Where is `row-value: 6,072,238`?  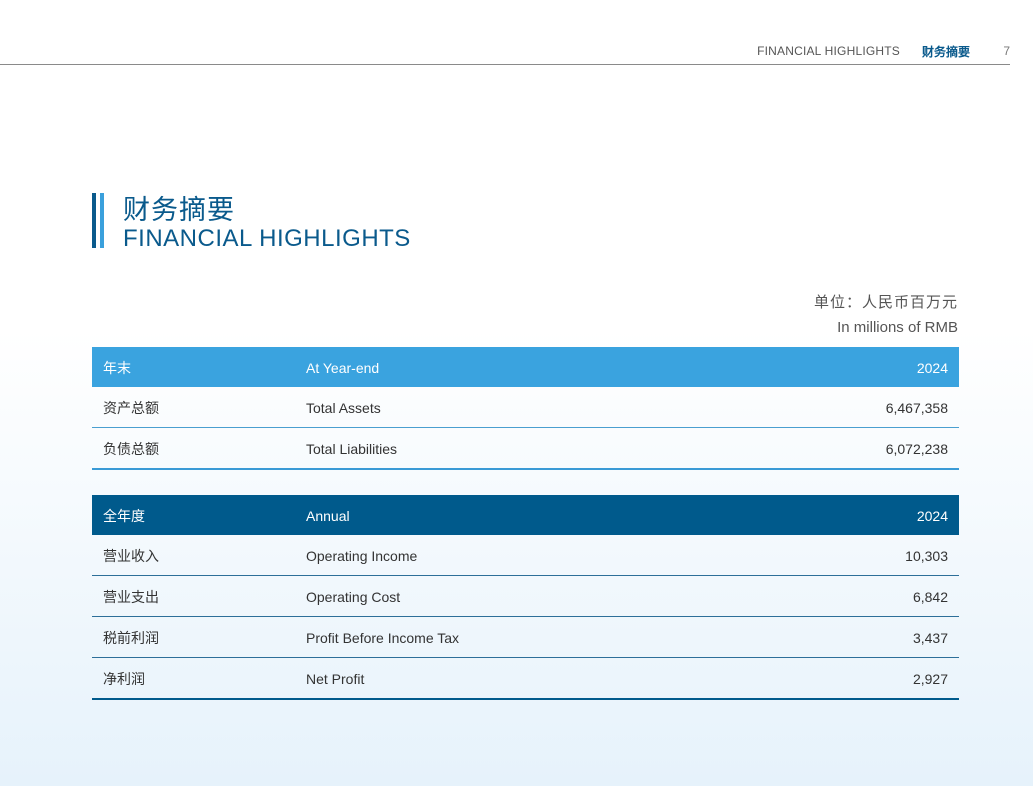
row-value: 6,072,238 is located at coordinates (916, 449).